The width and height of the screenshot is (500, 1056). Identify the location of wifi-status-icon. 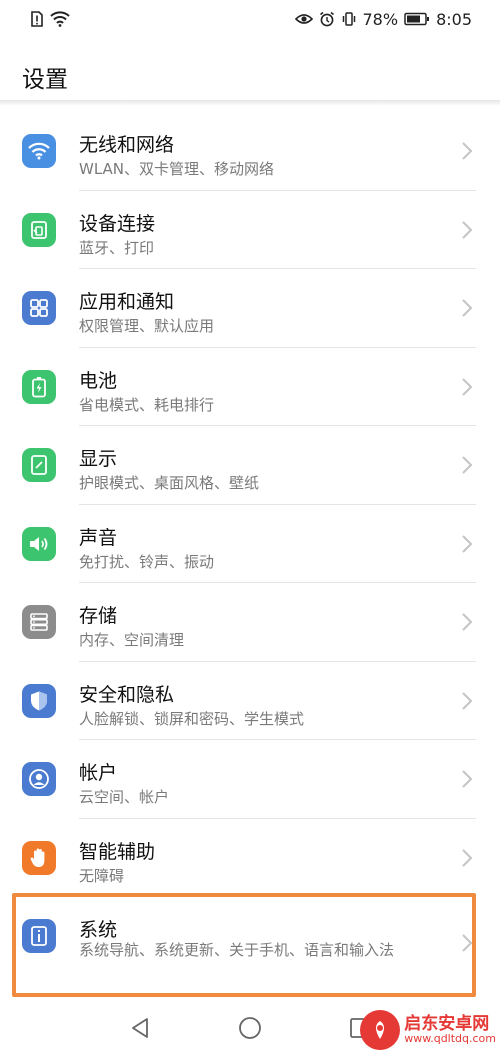
(60, 19).